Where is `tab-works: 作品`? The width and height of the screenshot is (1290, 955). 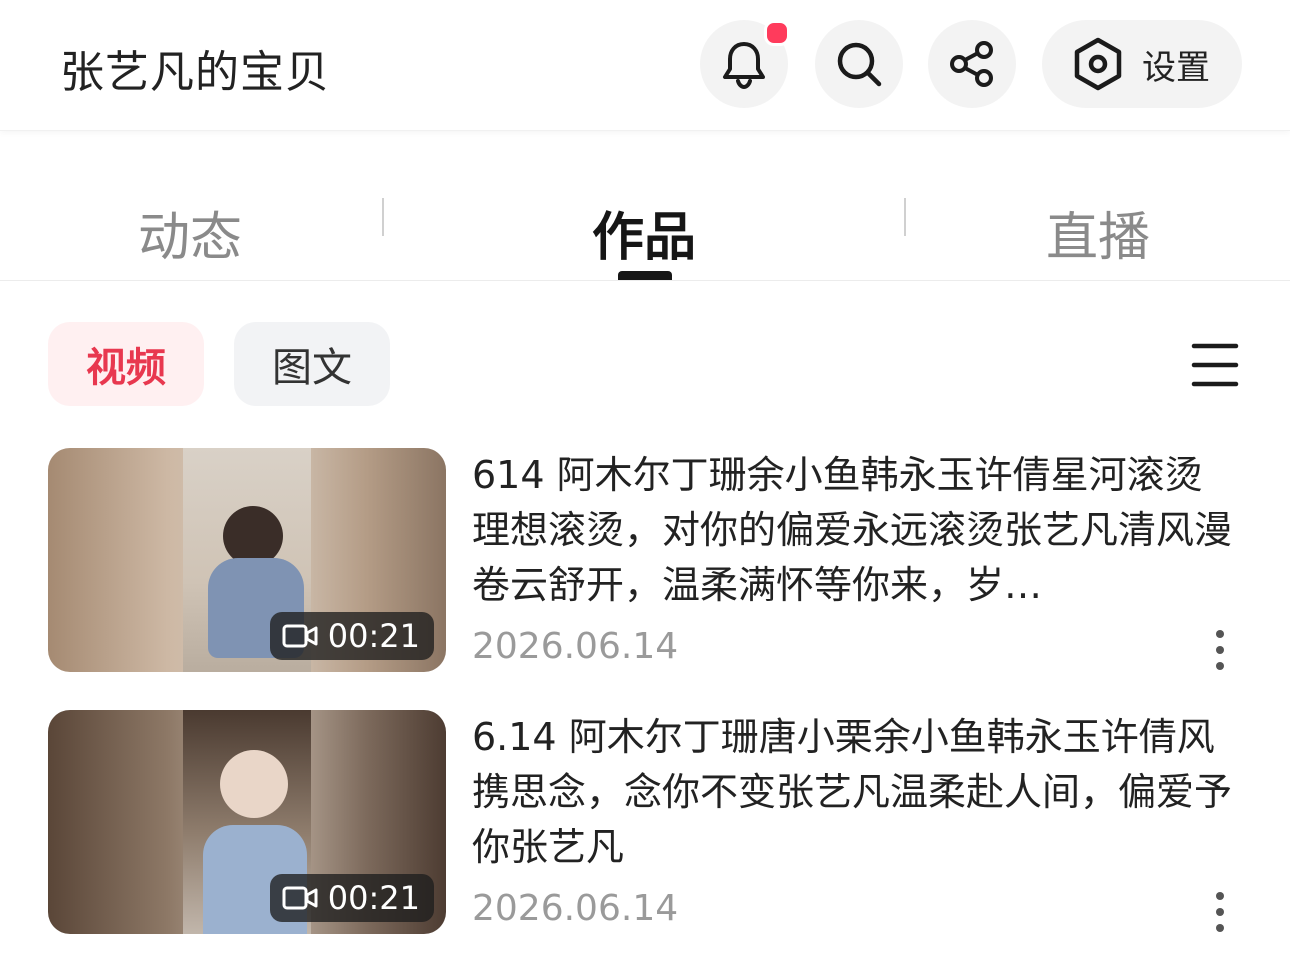 tab-works: 作品 is located at coordinates (644, 232).